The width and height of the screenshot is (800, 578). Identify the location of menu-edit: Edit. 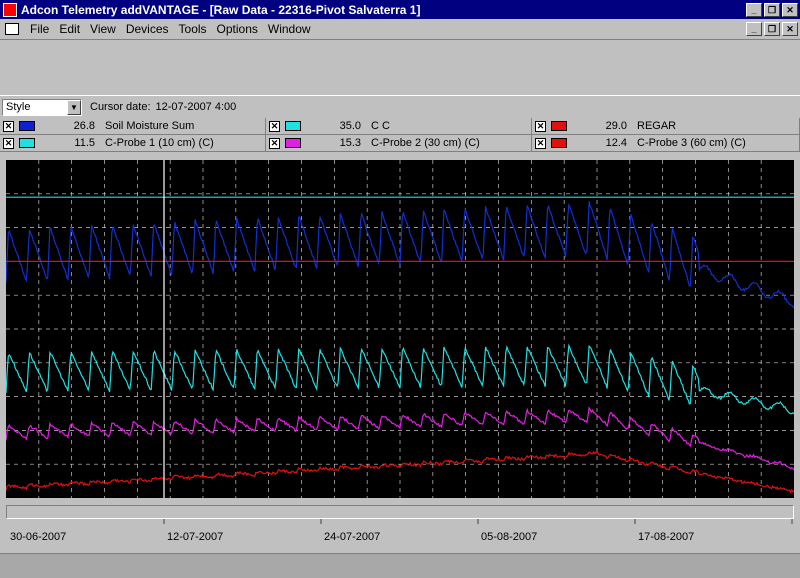
(69, 29).